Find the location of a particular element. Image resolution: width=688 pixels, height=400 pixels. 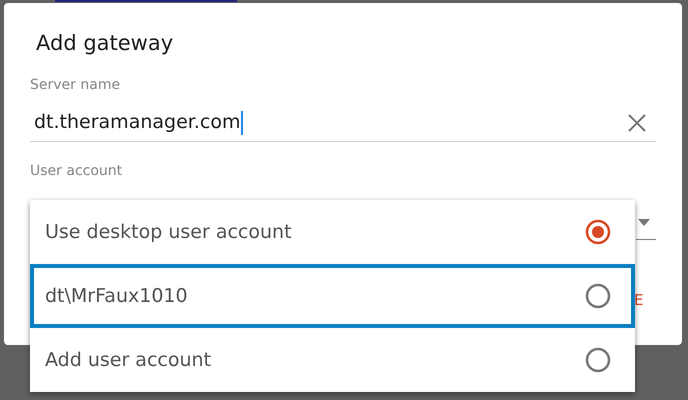

menu-item: dt\MrFaux1010 is located at coordinates (332, 296).